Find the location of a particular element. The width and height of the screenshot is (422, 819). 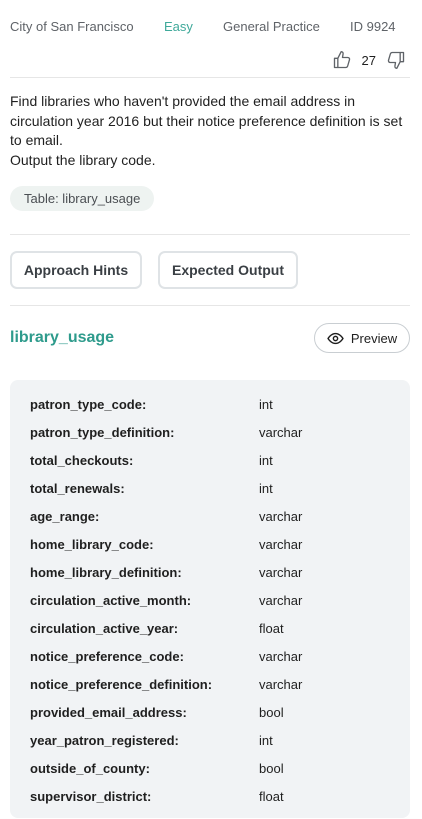

schema-row: patron_type_code: int is located at coordinates (210, 404).